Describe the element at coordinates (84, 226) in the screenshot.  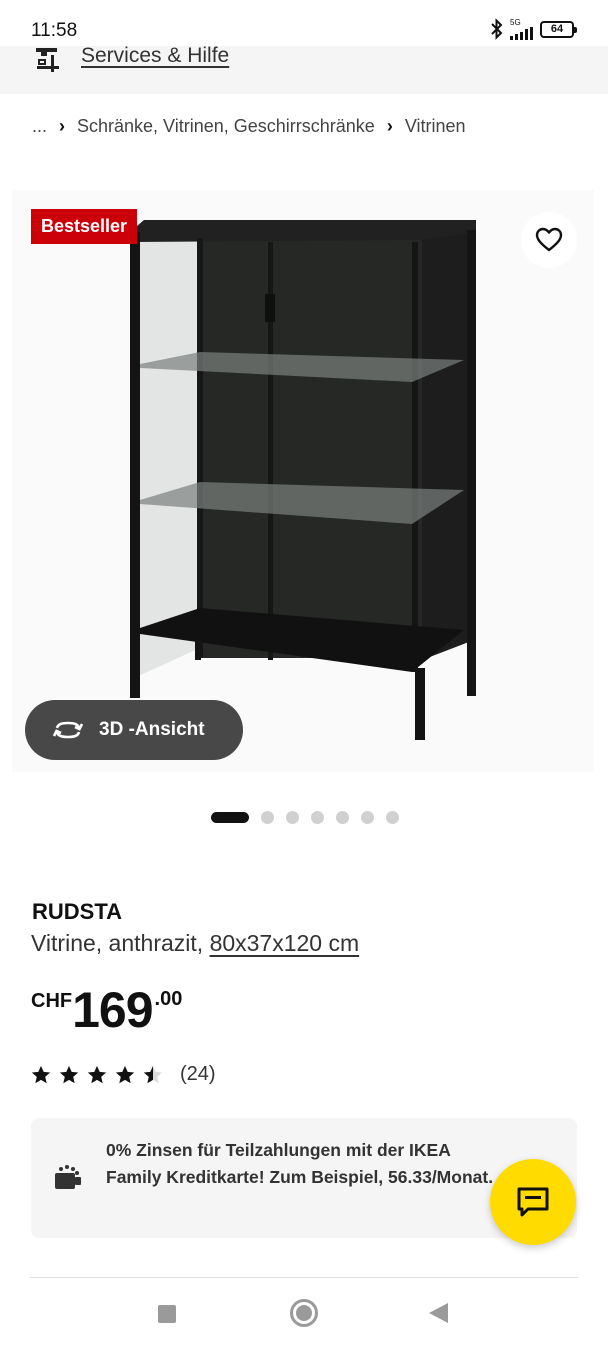
I see `bestseller-badge: Bestseller` at that location.